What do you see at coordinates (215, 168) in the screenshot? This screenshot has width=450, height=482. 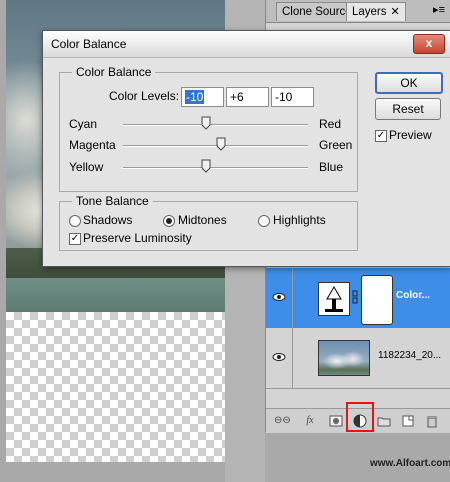 I see `yellow-blue-slider` at bounding box center [215, 168].